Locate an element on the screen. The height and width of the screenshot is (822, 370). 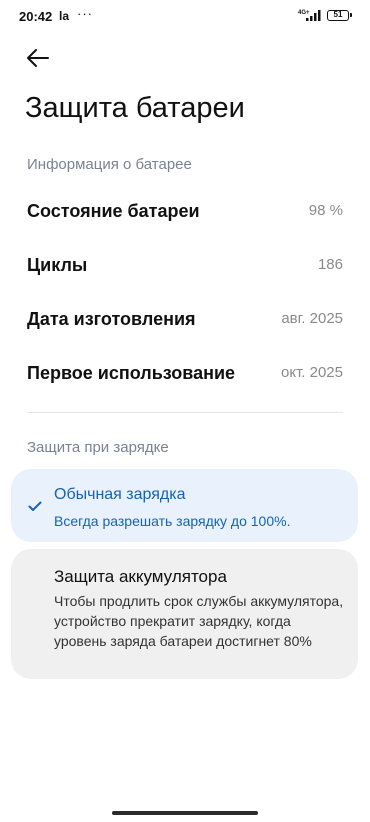
signal-icon is located at coordinates (313, 15).